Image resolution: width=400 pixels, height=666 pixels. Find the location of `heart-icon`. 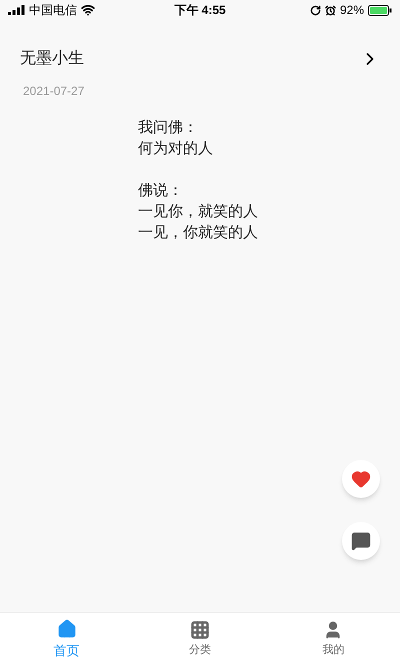

heart-icon is located at coordinates (361, 479).